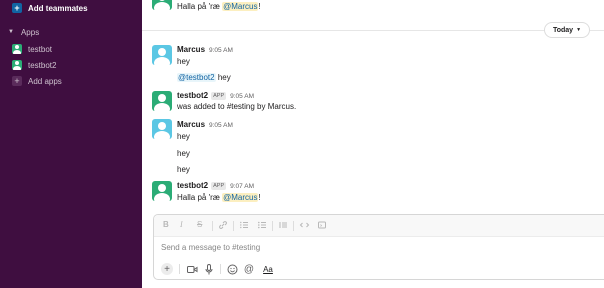 Image resolution: width=604 pixels, height=288 pixels. Describe the element at coordinates (209, 269) in the screenshot. I see `microphone-icon` at that location.